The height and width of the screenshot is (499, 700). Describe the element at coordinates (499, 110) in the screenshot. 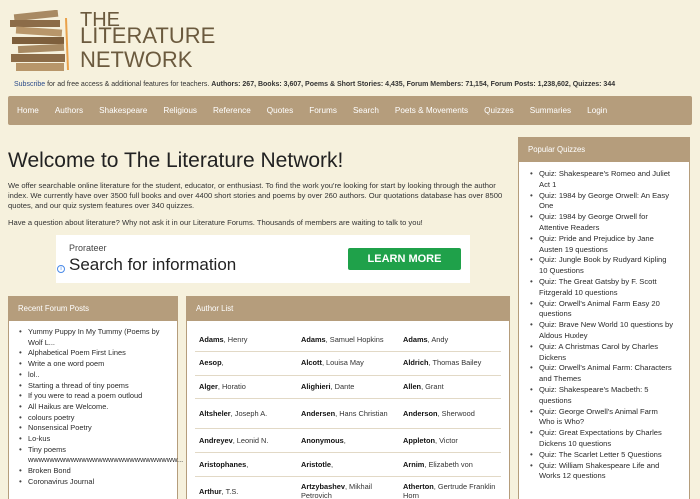

I see `nav-quizzes: Quizzes` at that location.